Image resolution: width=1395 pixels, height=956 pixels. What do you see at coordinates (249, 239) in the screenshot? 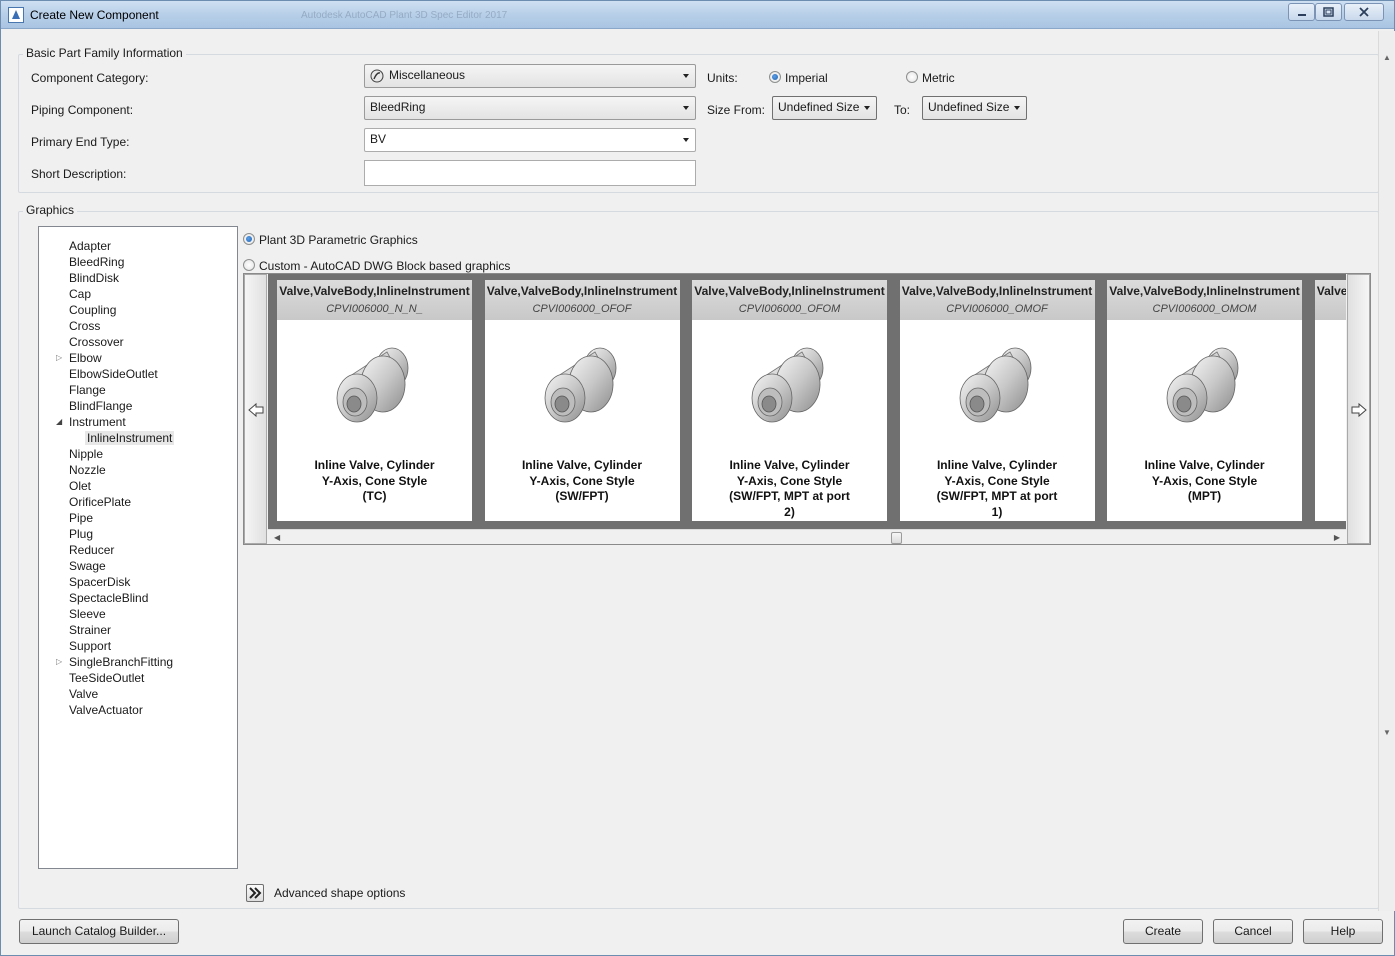
I see `parametric-graphics-radio` at bounding box center [249, 239].